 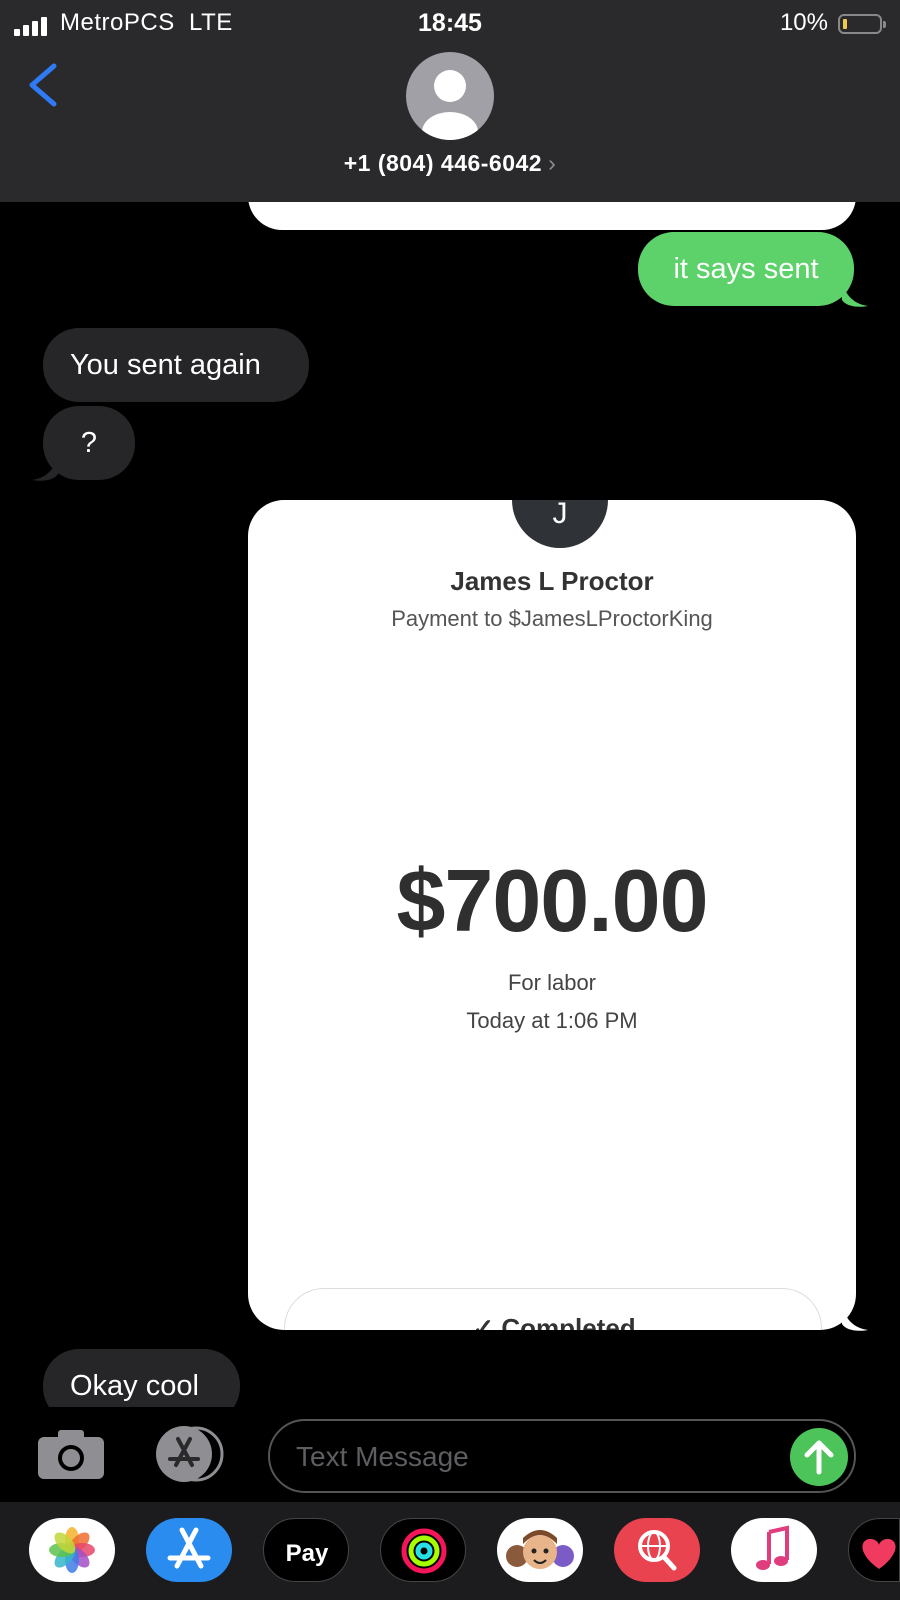 What do you see at coordinates (803, 22) in the screenshot?
I see `battery-percentage: 10%` at bounding box center [803, 22].